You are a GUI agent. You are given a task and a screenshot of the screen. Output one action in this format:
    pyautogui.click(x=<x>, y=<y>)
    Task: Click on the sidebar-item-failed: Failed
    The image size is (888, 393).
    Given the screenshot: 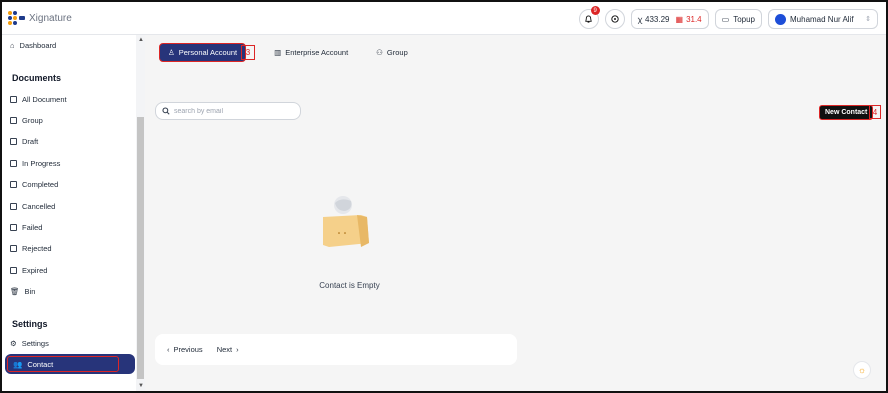 What is the action you would take?
    pyautogui.click(x=26, y=227)
    